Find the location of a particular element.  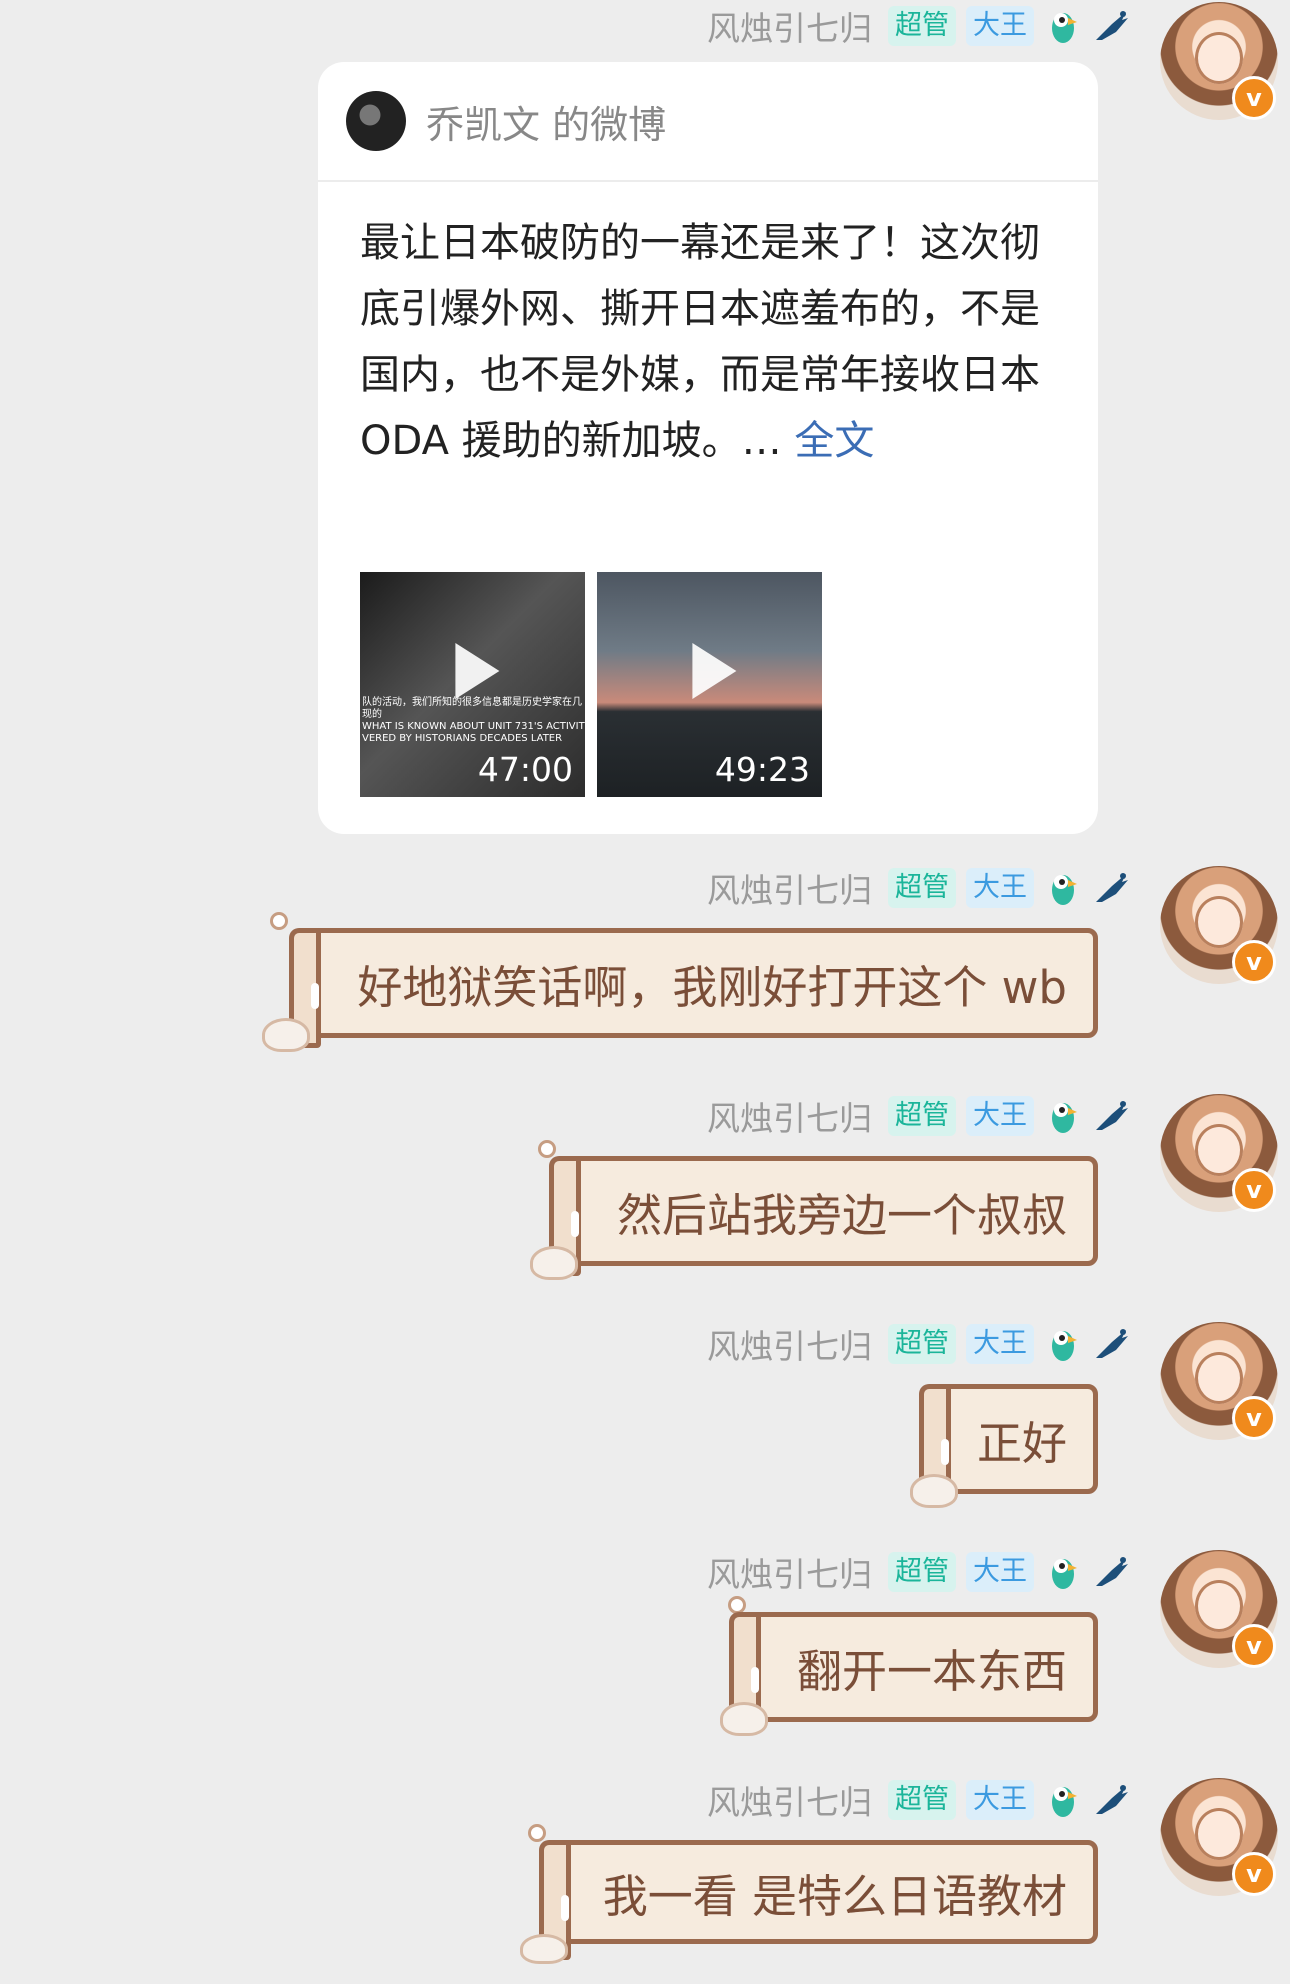

message-text: 好地狱笑话啊，我刚好打开这个 wb is located at coordinates (712, 987).